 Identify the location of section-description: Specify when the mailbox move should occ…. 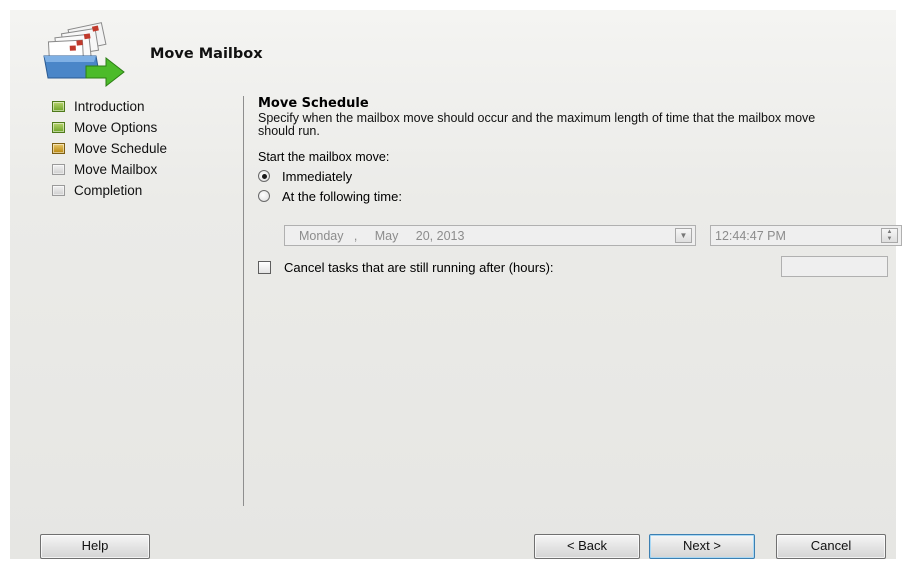
(537, 124).